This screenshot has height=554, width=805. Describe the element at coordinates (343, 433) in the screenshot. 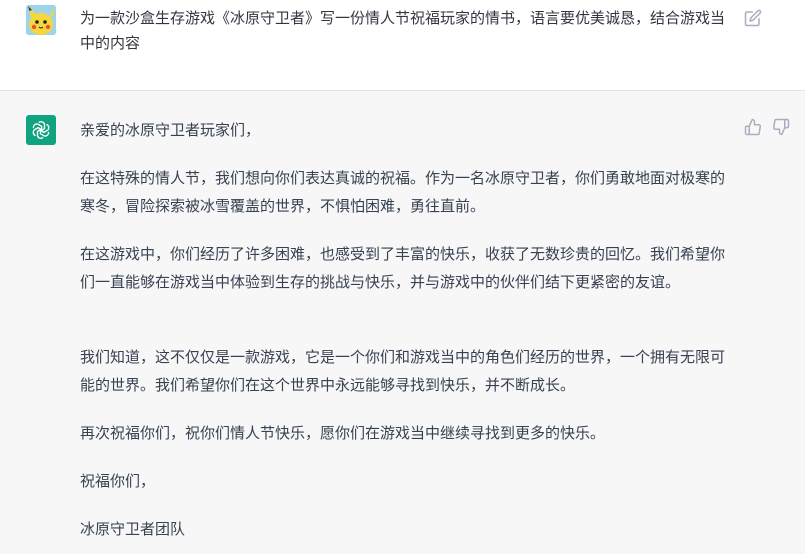

I see `body-paragraph-4: 再次祝福你们，祝你们情人节快乐，愿你们在游戏当中继续寻找到更多的快乐。` at that location.